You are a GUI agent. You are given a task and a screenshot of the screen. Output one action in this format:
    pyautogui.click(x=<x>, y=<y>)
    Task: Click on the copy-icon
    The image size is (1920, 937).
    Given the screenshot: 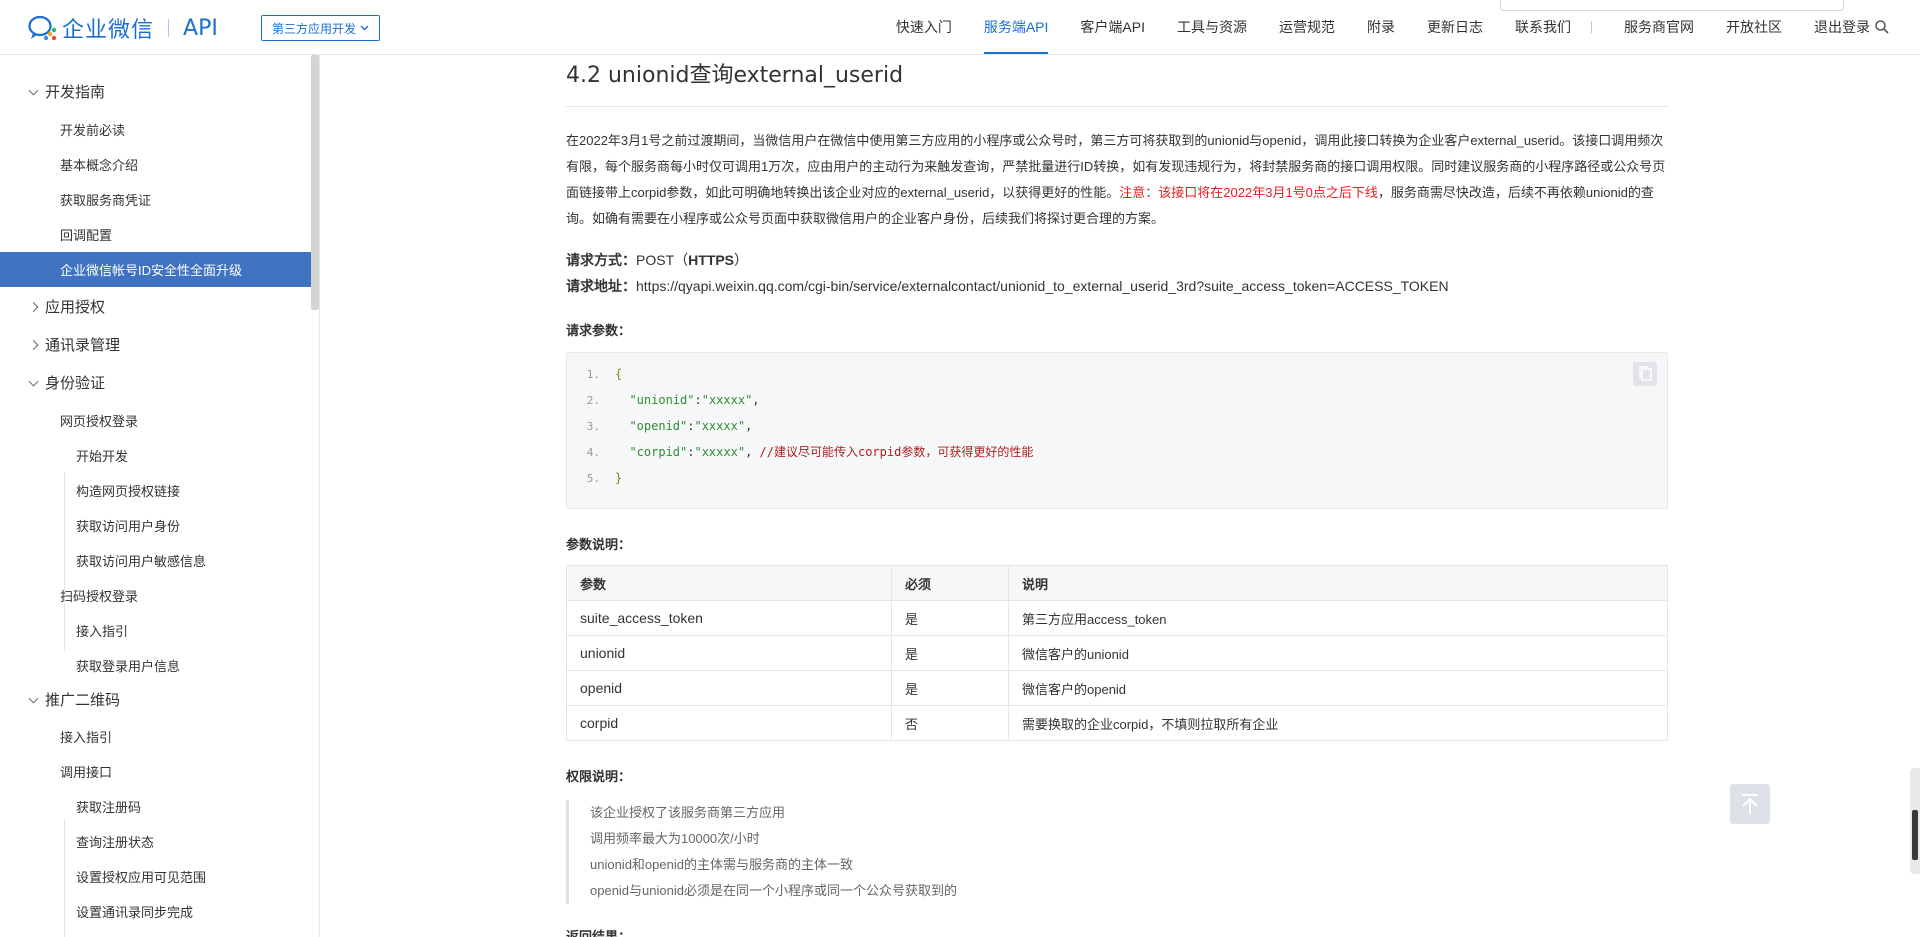 What is the action you would take?
    pyautogui.click(x=1645, y=374)
    